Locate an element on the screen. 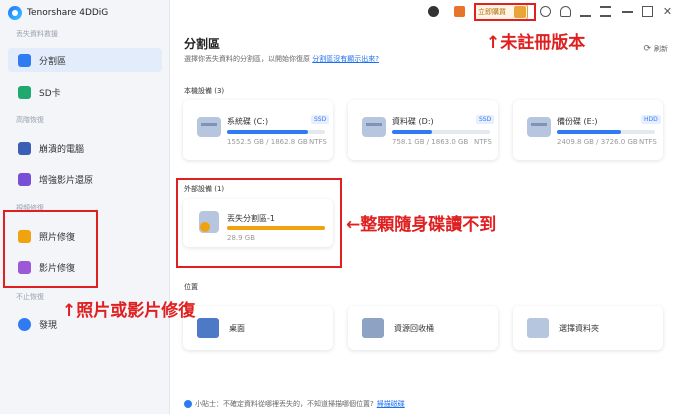 The width and height of the screenshot is (680, 414). drive-card-d: 資料碟 (D:) SSD 758.1 GB / 1863.0 GB NTFS is located at coordinates (423, 130).